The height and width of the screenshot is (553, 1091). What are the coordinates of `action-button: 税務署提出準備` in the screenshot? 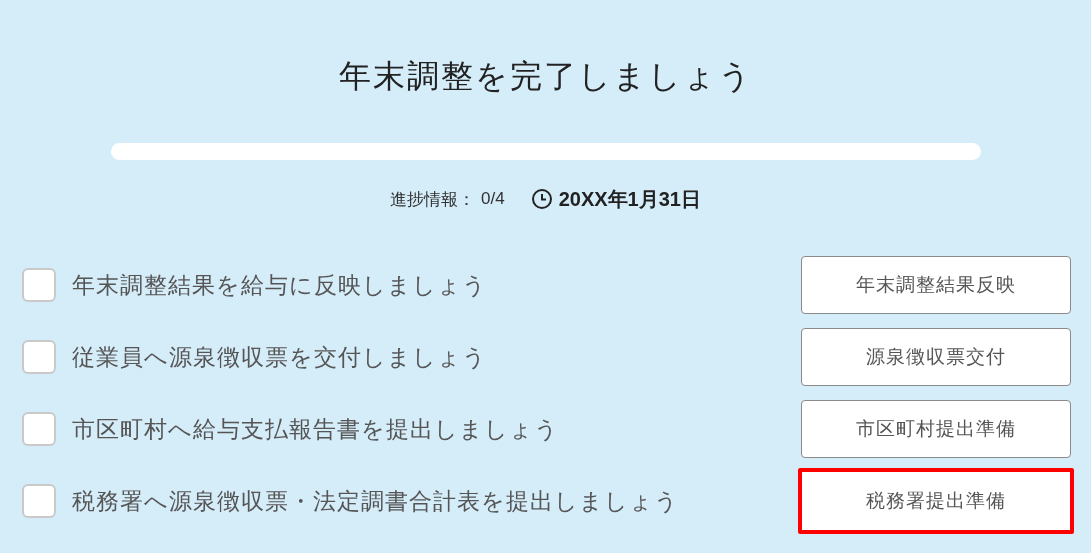 It's located at (936, 501).